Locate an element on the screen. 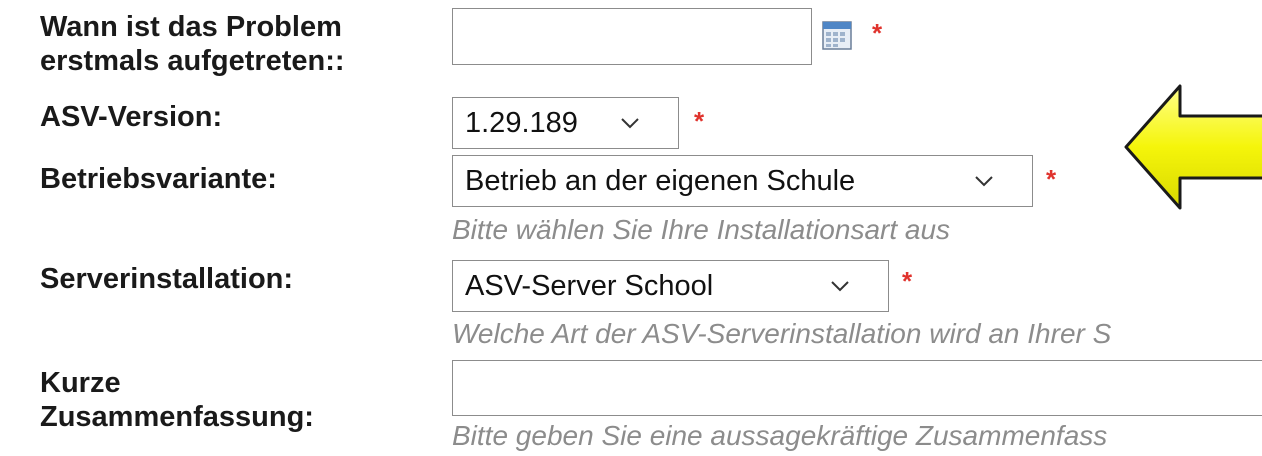 The image size is (1262, 456). summary-label: Kurze Zusammenfassung: is located at coordinates (177, 400).